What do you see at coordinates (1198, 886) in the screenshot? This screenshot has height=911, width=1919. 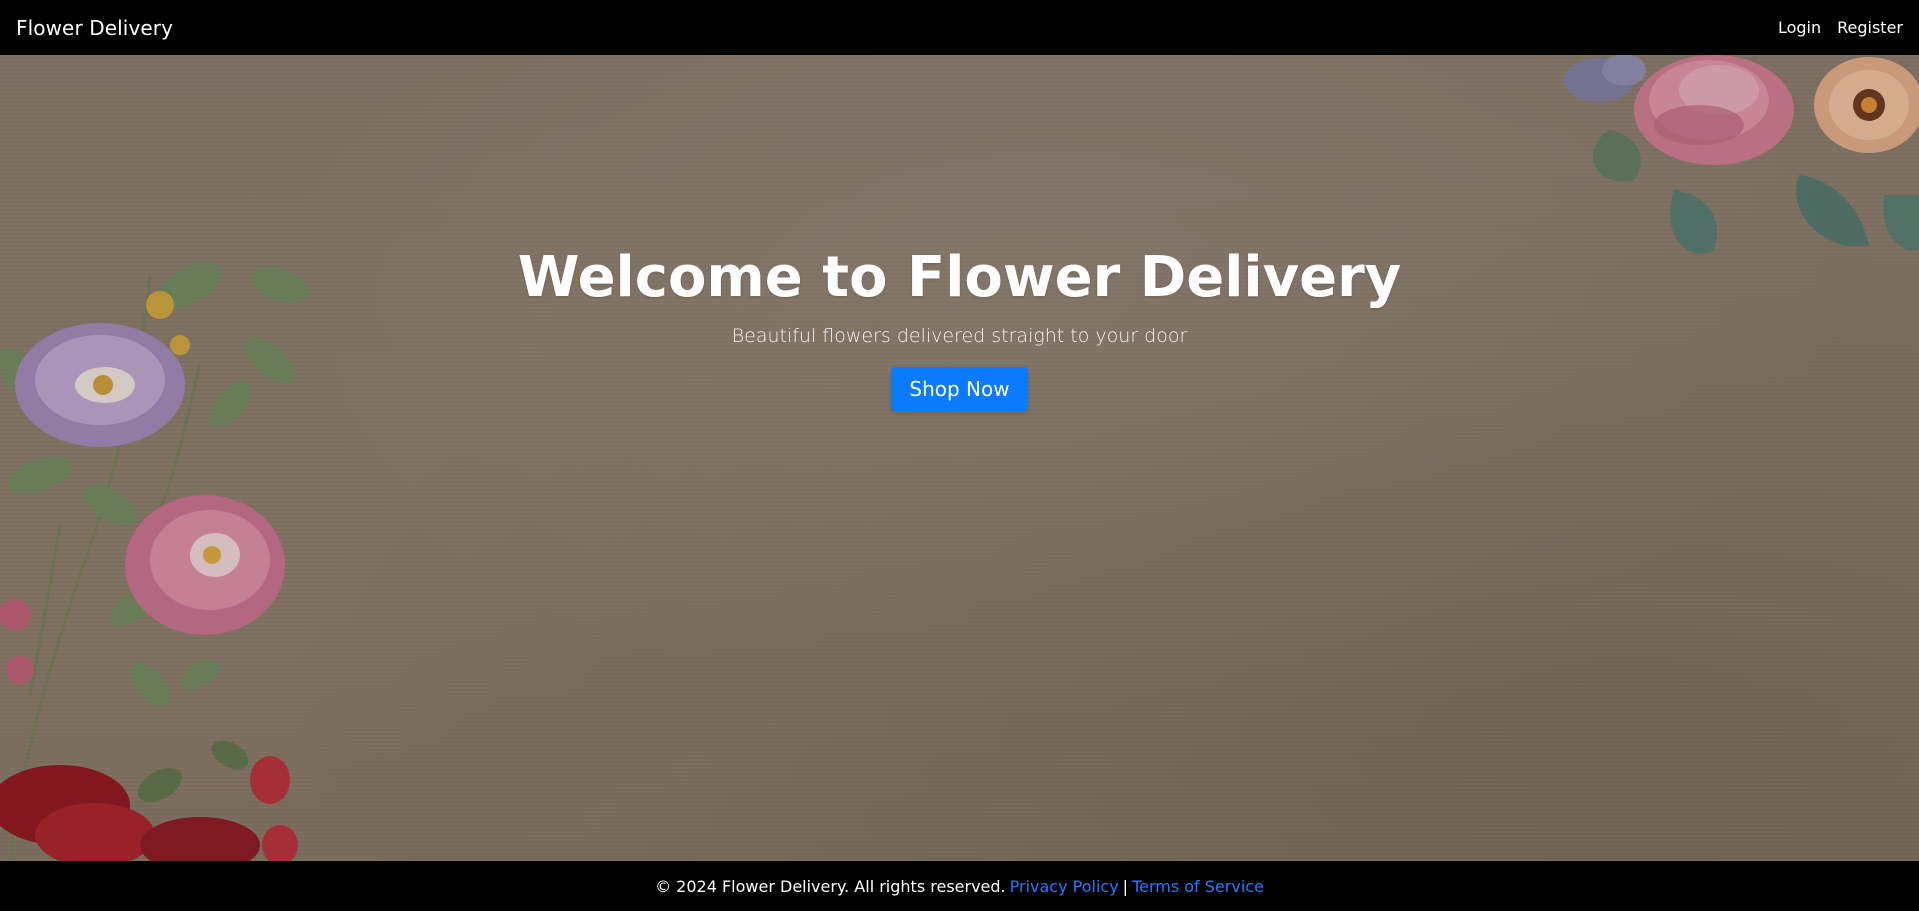 I see `terms-of-service-link: Terms of Service` at bounding box center [1198, 886].